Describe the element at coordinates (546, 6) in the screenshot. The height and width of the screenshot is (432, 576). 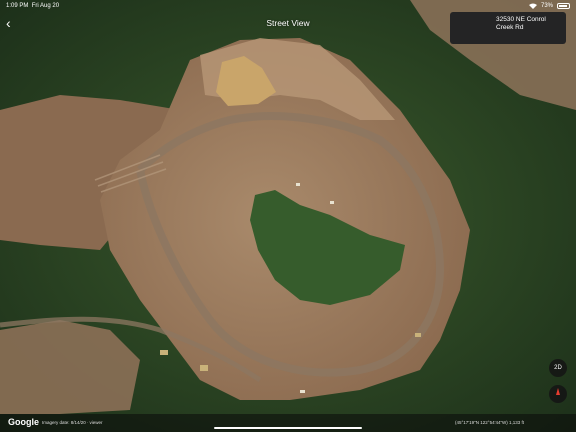
I see `battery-percent: 73%` at that location.